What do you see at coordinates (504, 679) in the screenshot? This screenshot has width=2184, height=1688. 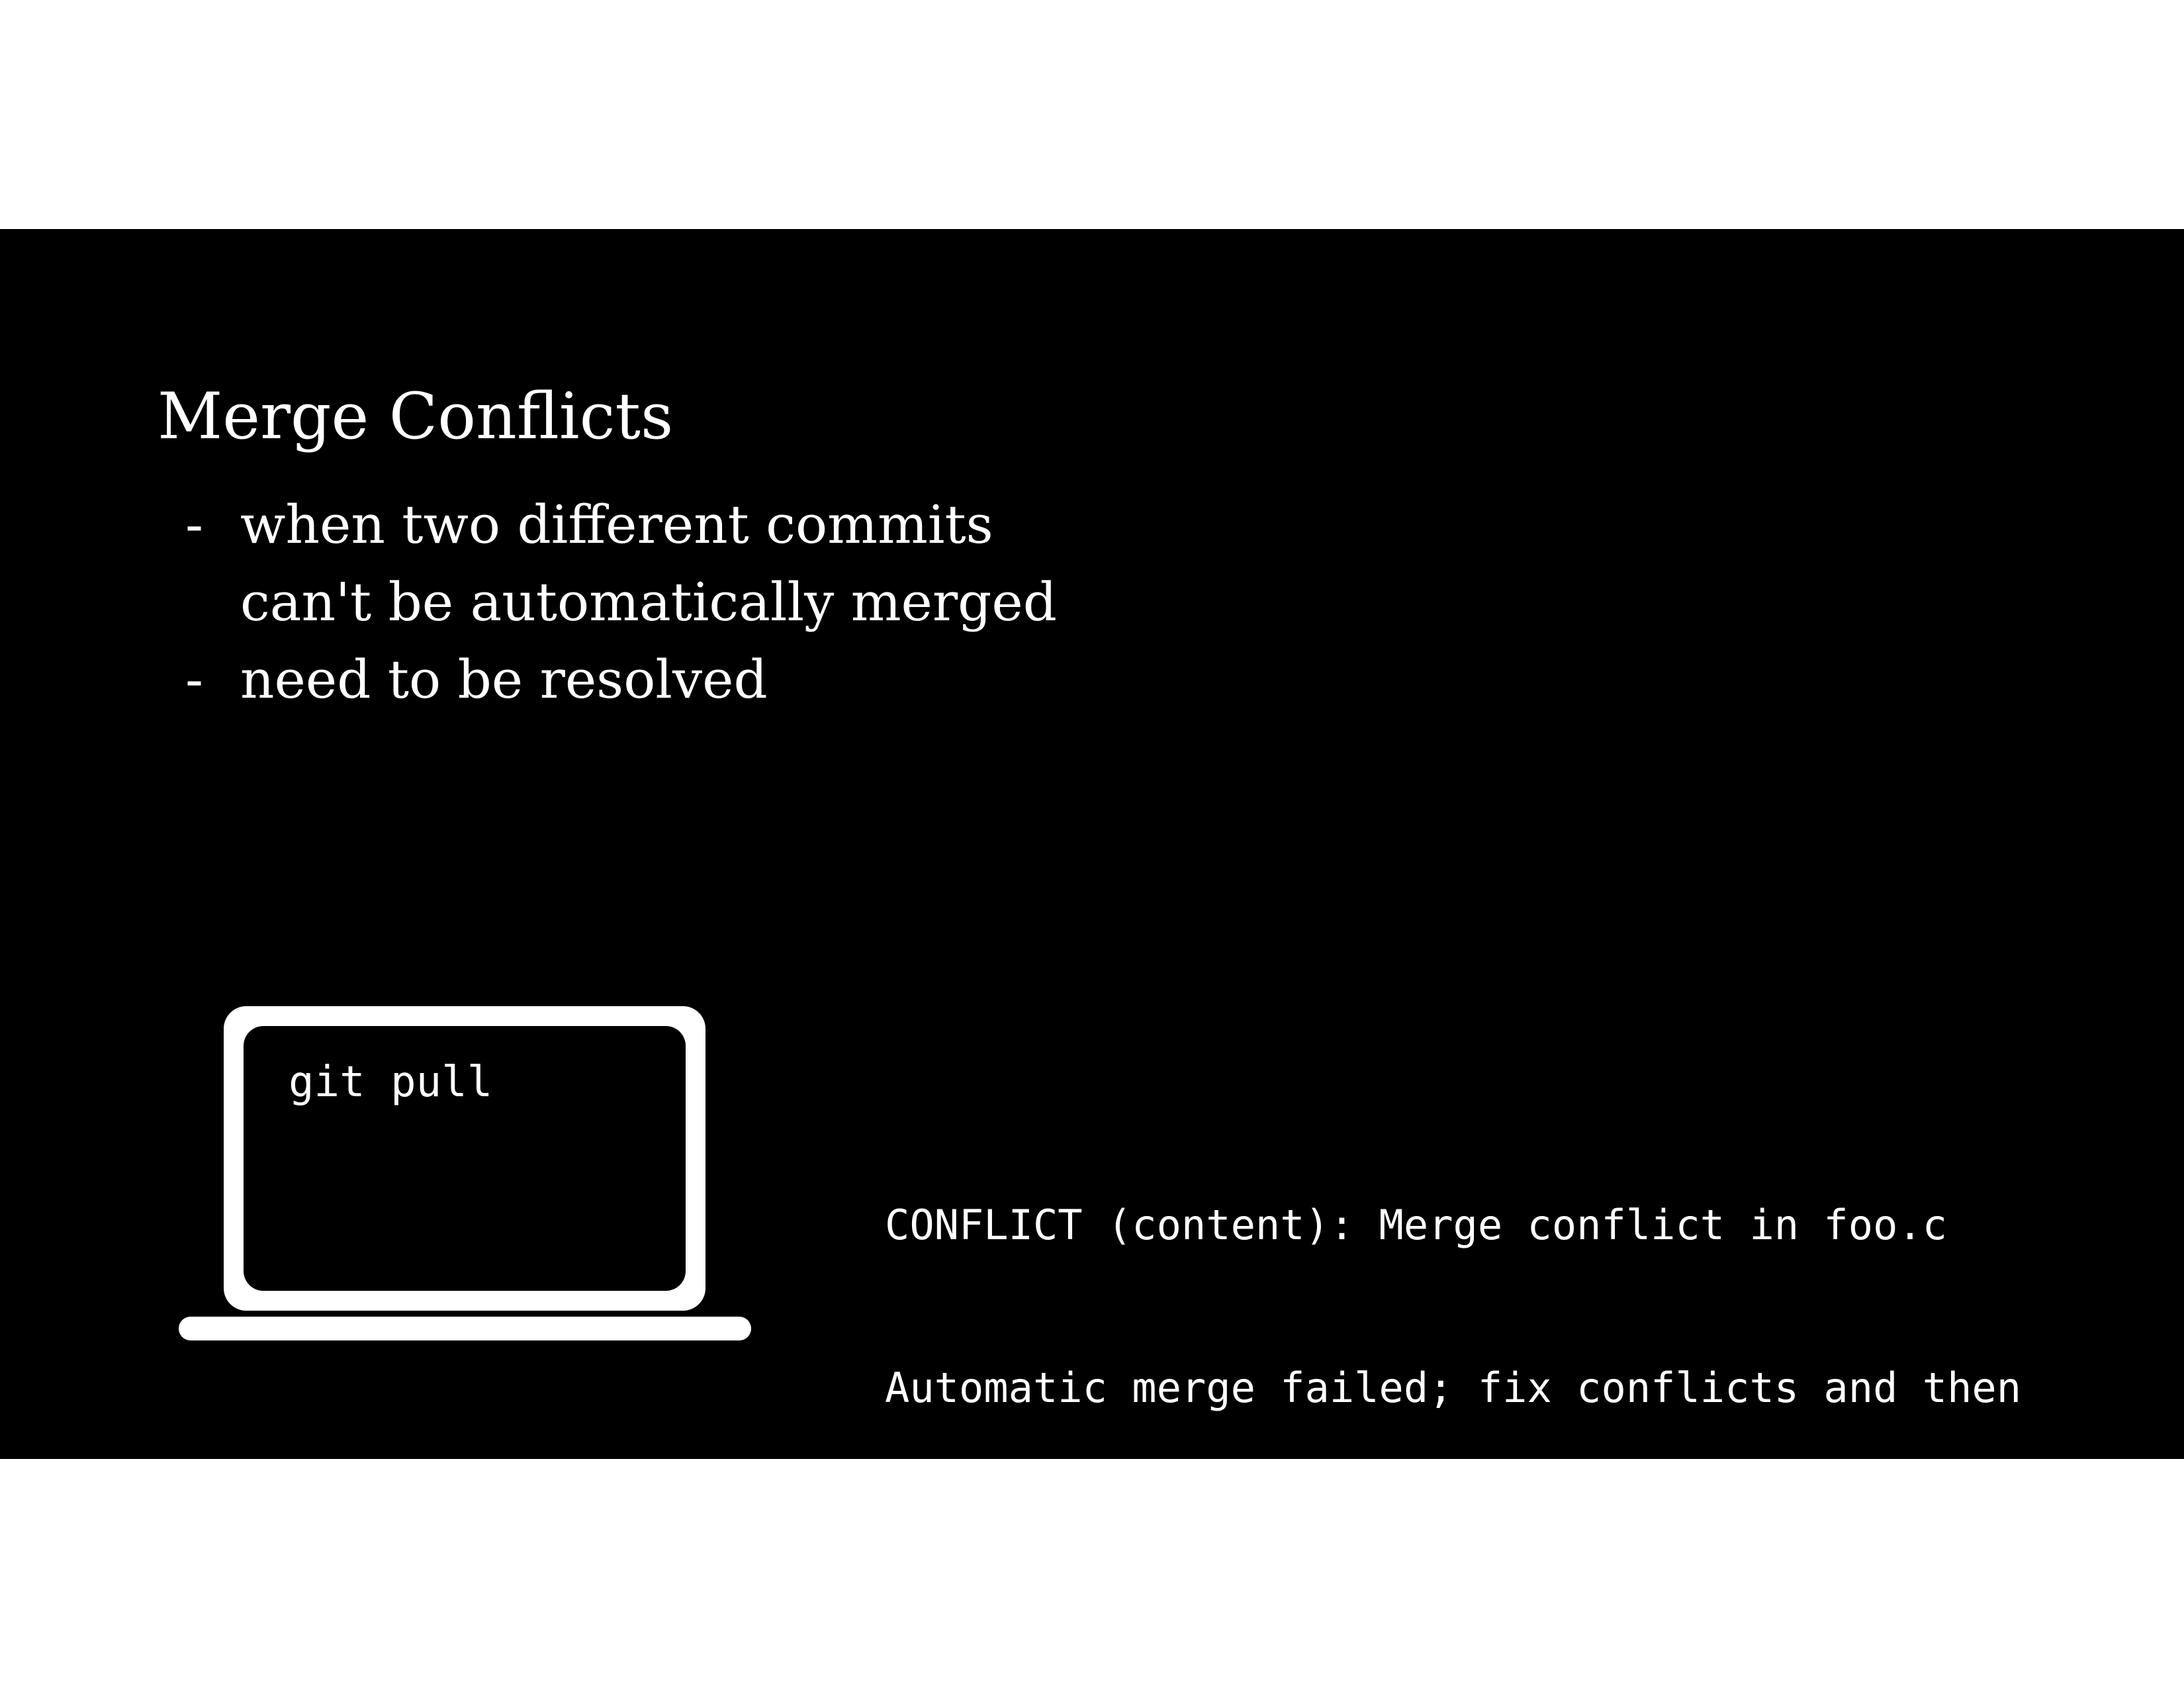 I see `bullet-text-line: need to be resolved` at bounding box center [504, 679].